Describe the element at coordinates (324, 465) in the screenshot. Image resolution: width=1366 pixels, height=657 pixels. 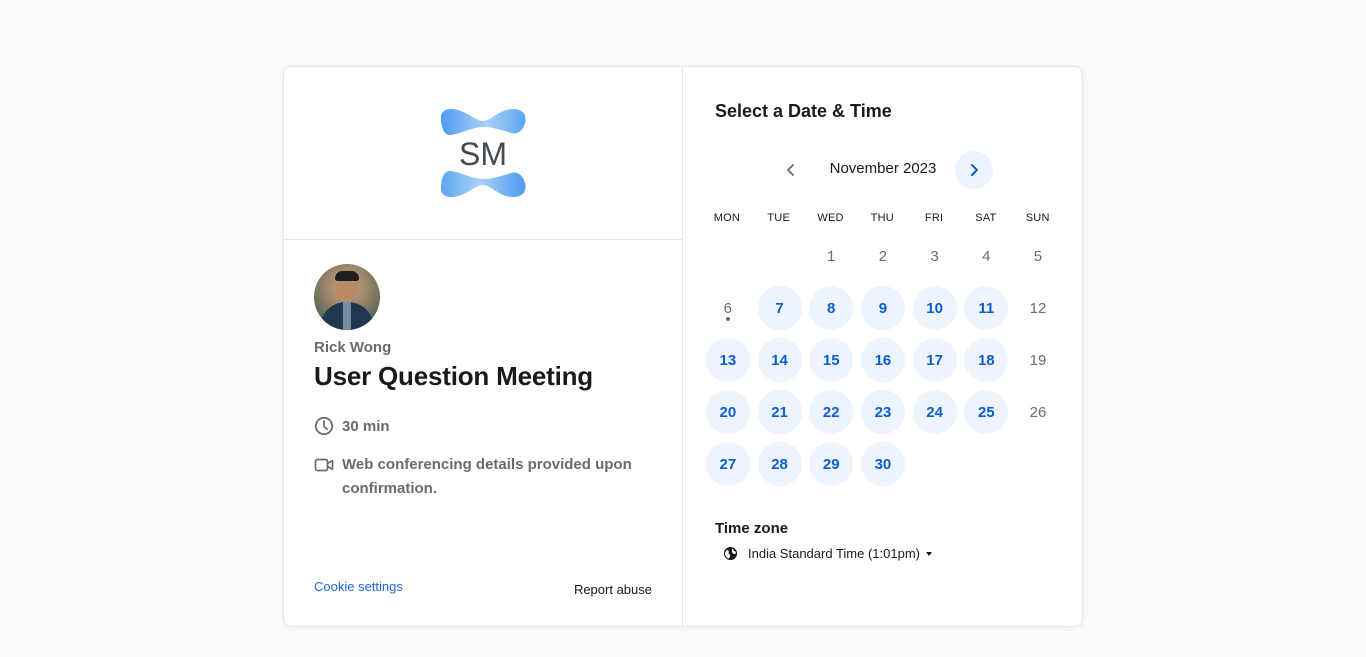
I see `video-camera-icon` at that location.